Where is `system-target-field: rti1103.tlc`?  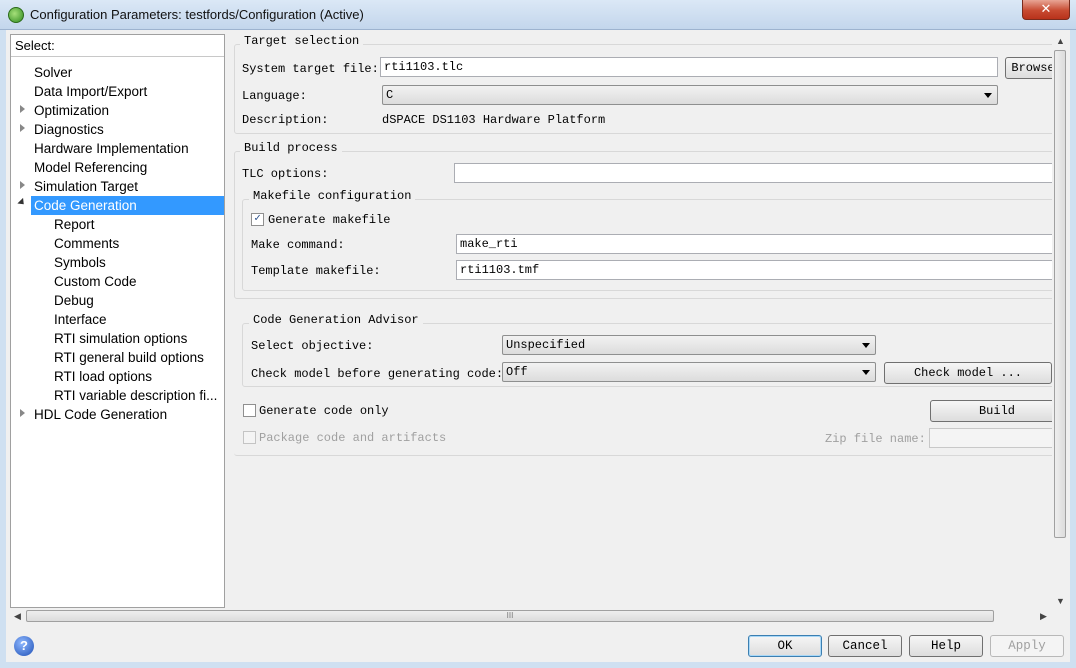 system-target-field: rti1103.tlc is located at coordinates (689, 67).